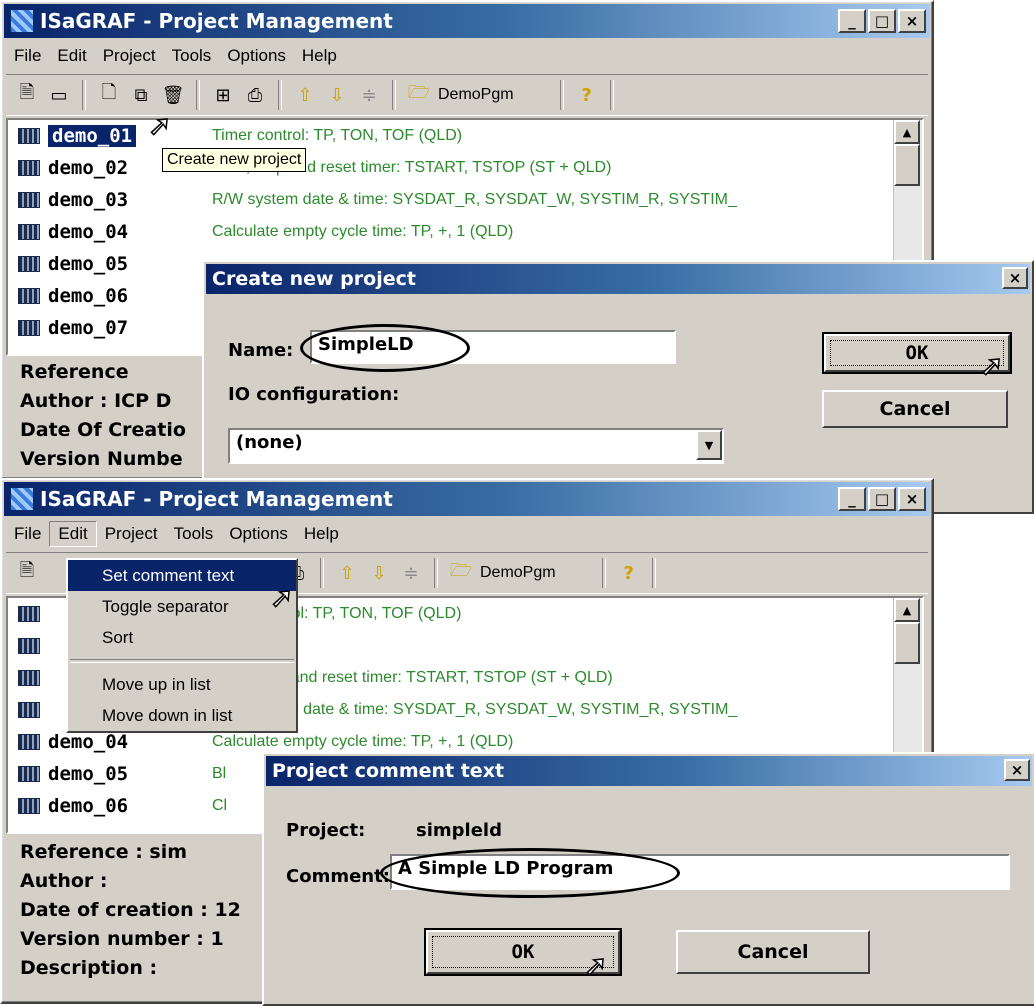  I want to click on dropdown-arrow-icon: ▼, so click(709, 445).